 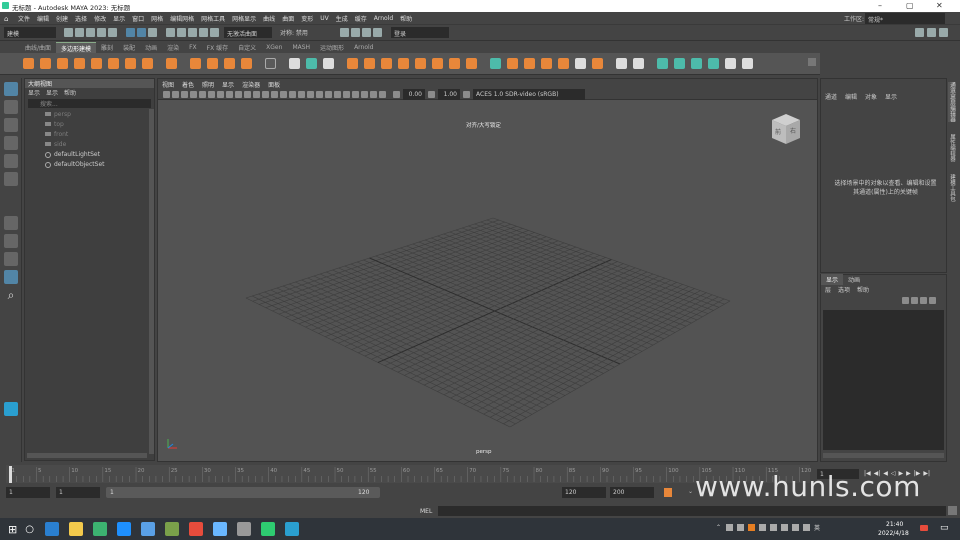 What do you see at coordinates (668, 492) in the screenshot?
I see `auto-key-icon` at bounding box center [668, 492].